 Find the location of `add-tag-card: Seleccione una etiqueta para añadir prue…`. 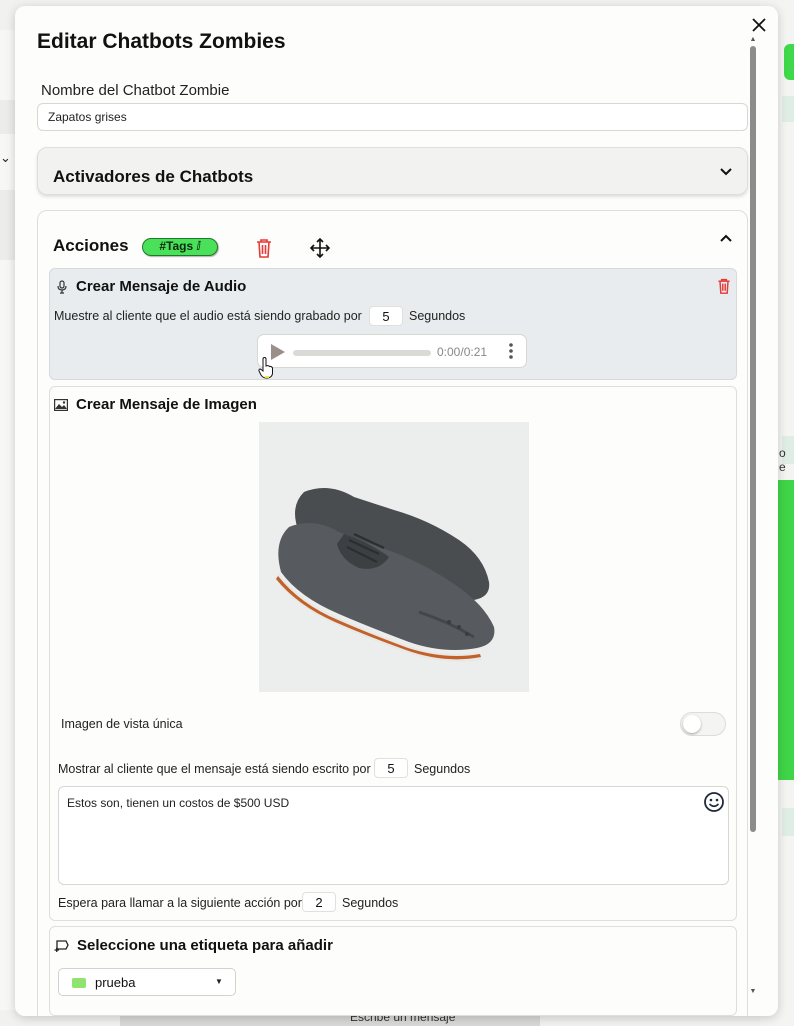

add-tag-card: Seleccione una etiqueta para añadir prue… is located at coordinates (393, 971).